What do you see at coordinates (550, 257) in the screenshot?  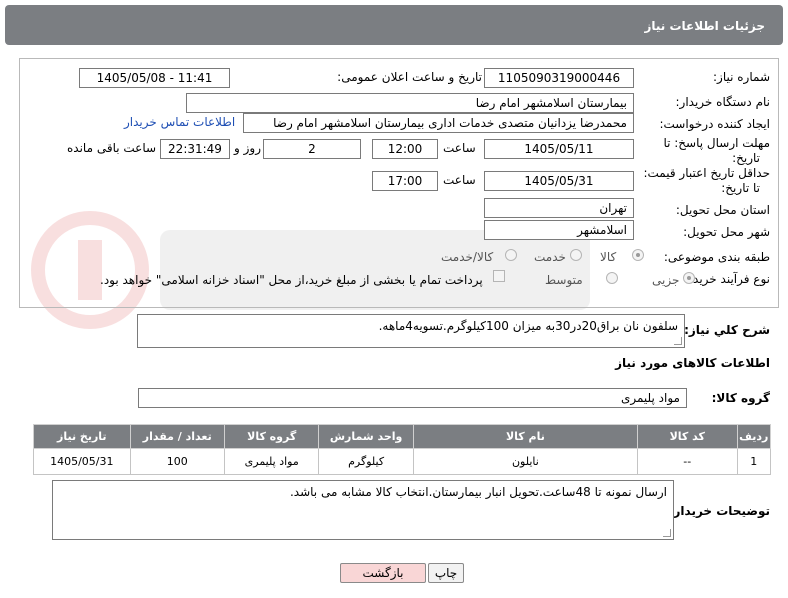 I see `category-service-label: خدمت` at bounding box center [550, 257].